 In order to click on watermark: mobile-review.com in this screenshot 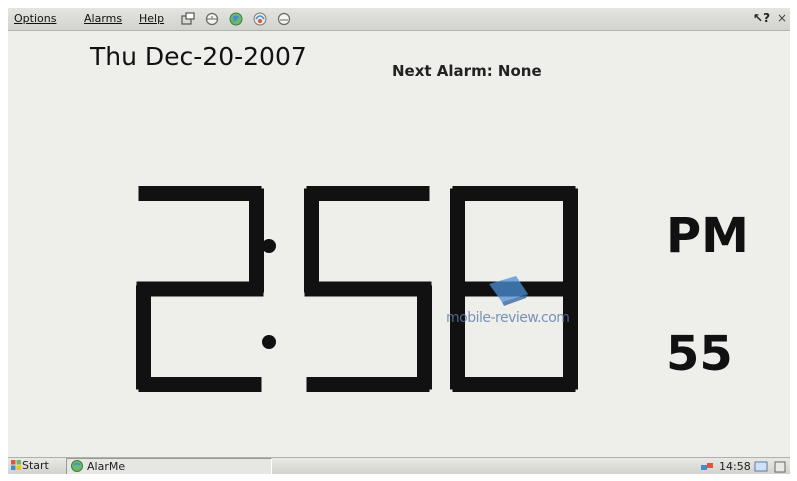, I will do `click(511, 302)`.